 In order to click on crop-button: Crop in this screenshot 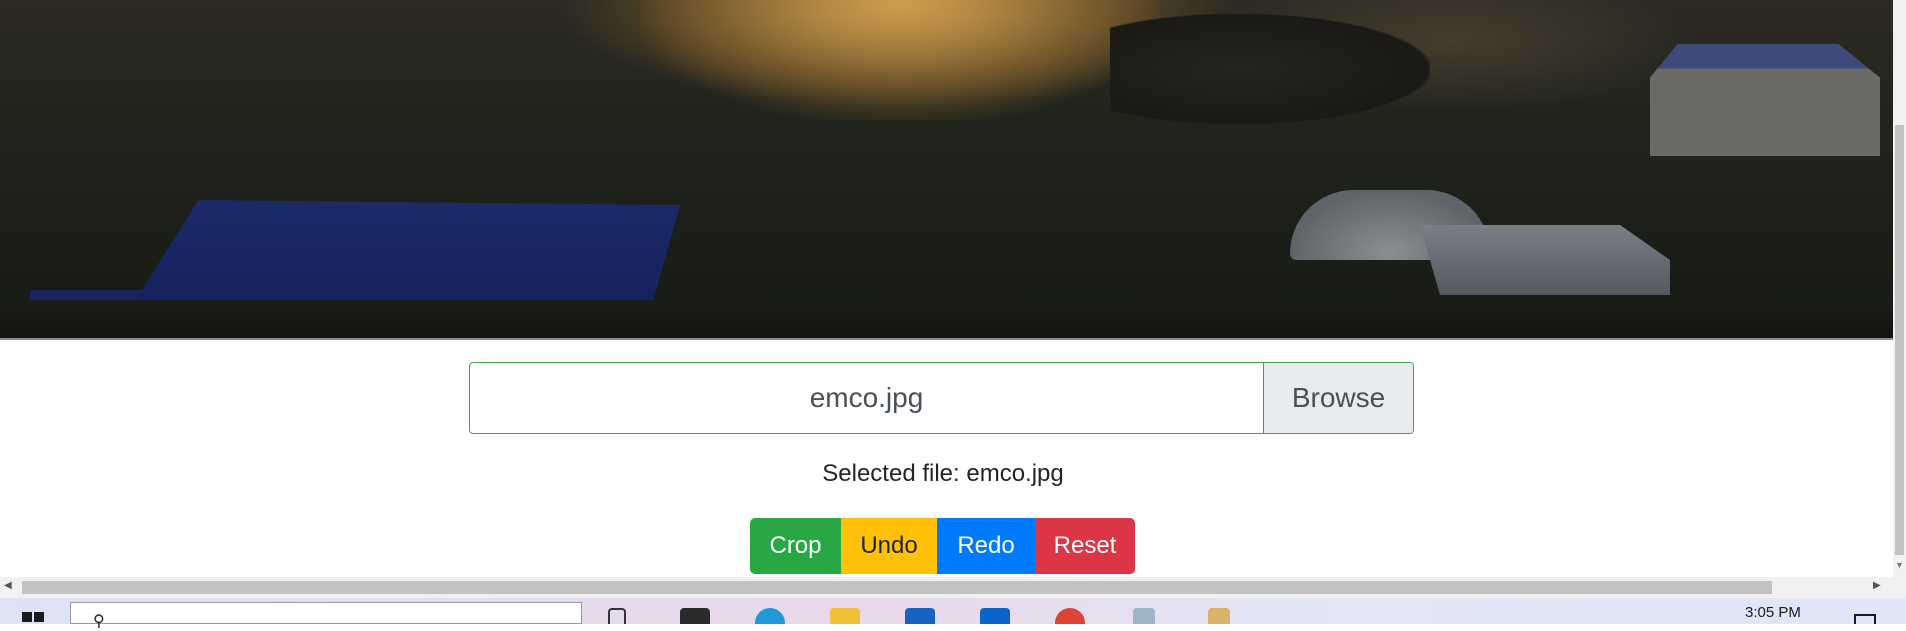, I will do `click(795, 546)`.